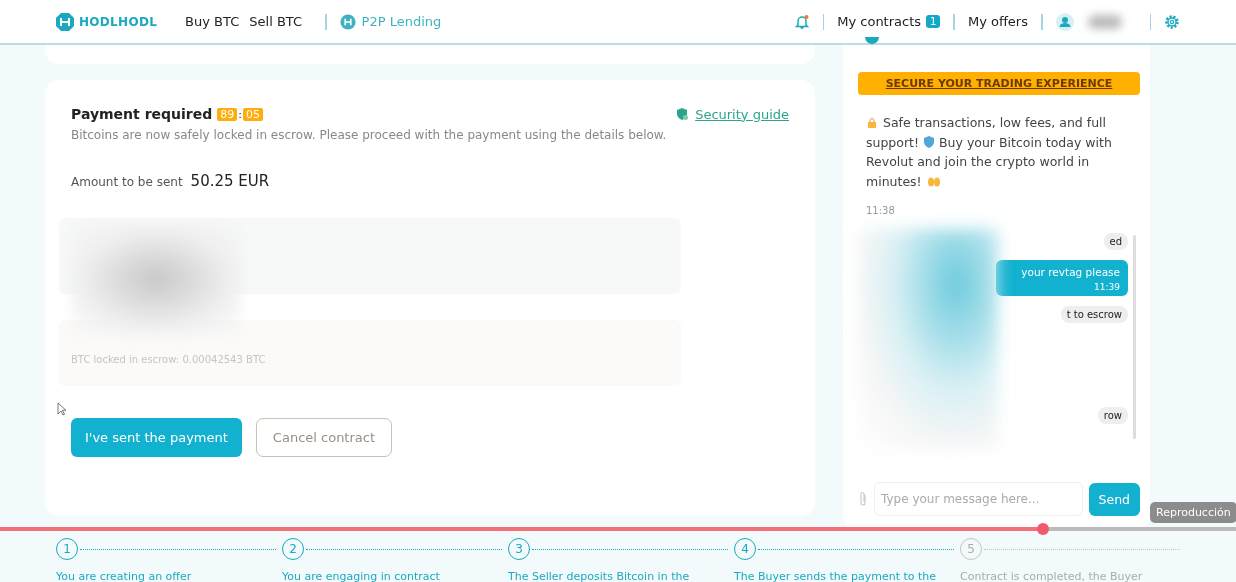  What do you see at coordinates (881, 211) in the screenshot?
I see `message-time: 11:38` at bounding box center [881, 211].